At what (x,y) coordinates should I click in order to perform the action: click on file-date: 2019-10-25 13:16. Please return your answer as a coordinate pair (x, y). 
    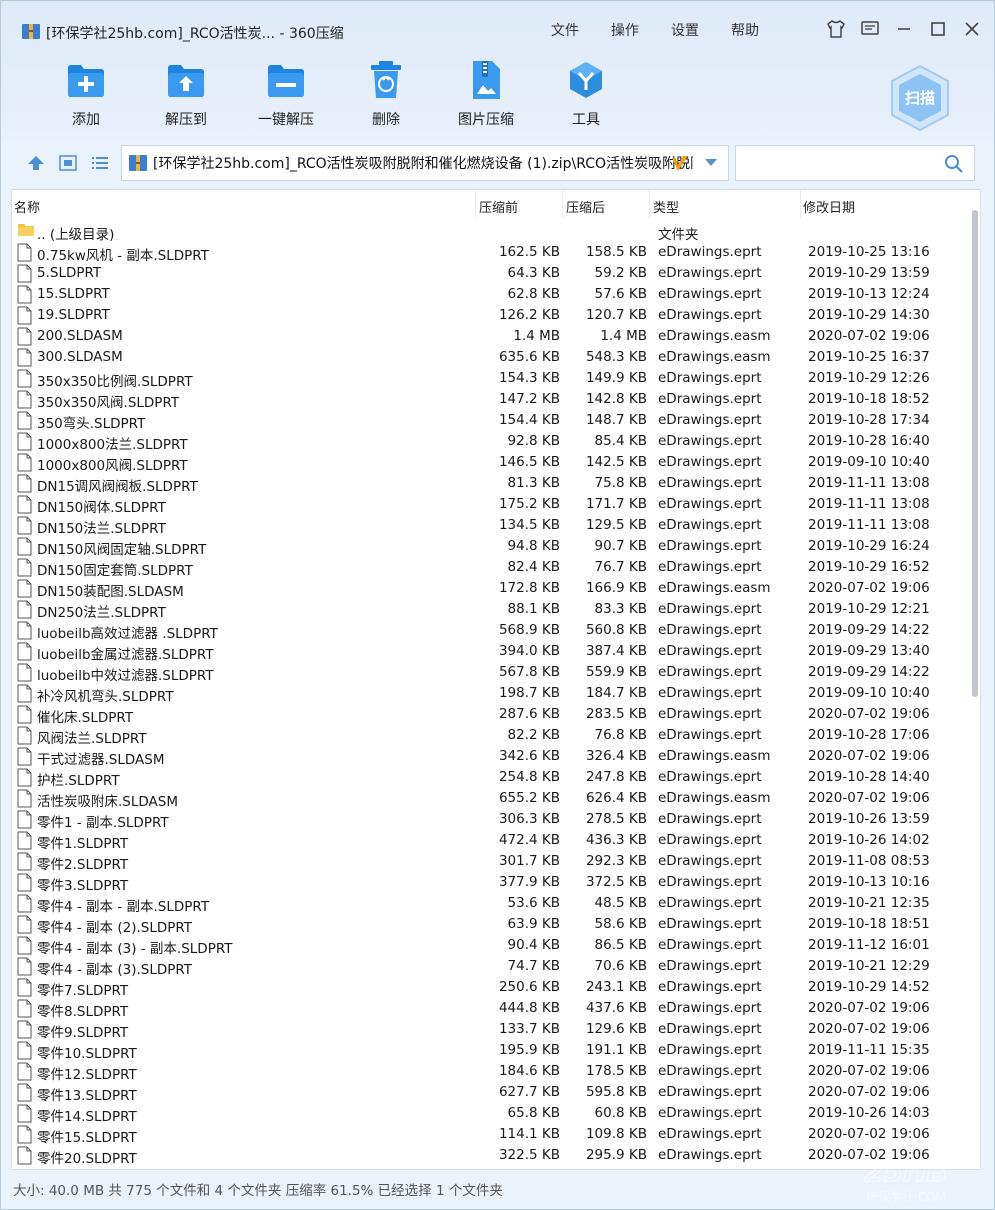
    Looking at the image, I should click on (869, 252).